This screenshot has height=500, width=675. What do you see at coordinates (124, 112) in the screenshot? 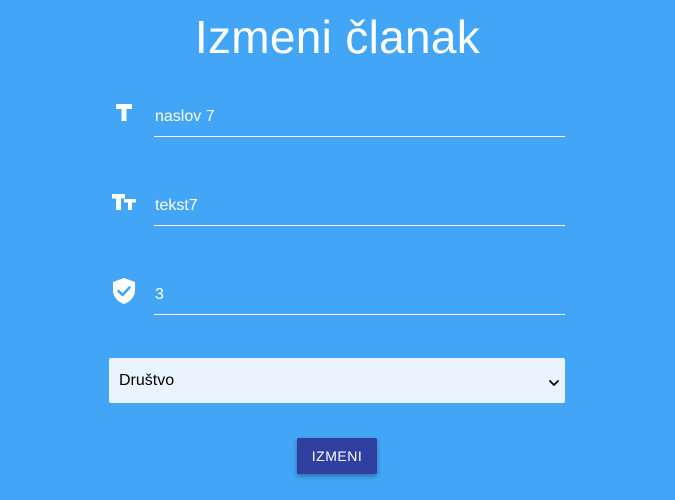
I see `title-icon` at bounding box center [124, 112].